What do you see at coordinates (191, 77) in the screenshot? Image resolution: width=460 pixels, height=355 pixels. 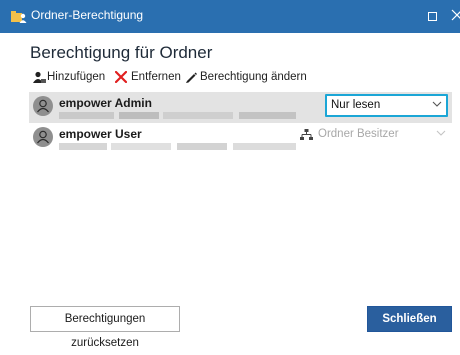 I see `pencil-icon` at bounding box center [191, 77].